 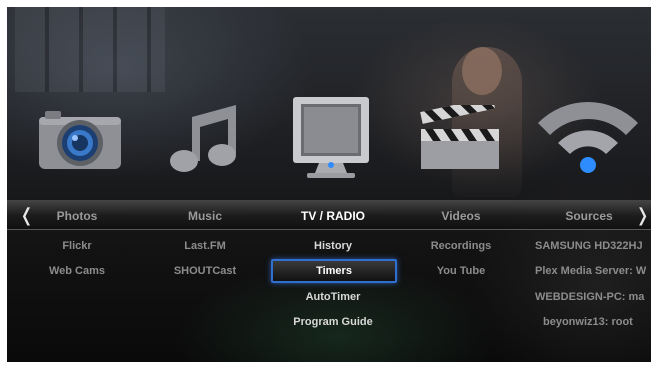 What do you see at coordinates (461, 216) in the screenshot?
I see `category-videos: Videos` at bounding box center [461, 216].